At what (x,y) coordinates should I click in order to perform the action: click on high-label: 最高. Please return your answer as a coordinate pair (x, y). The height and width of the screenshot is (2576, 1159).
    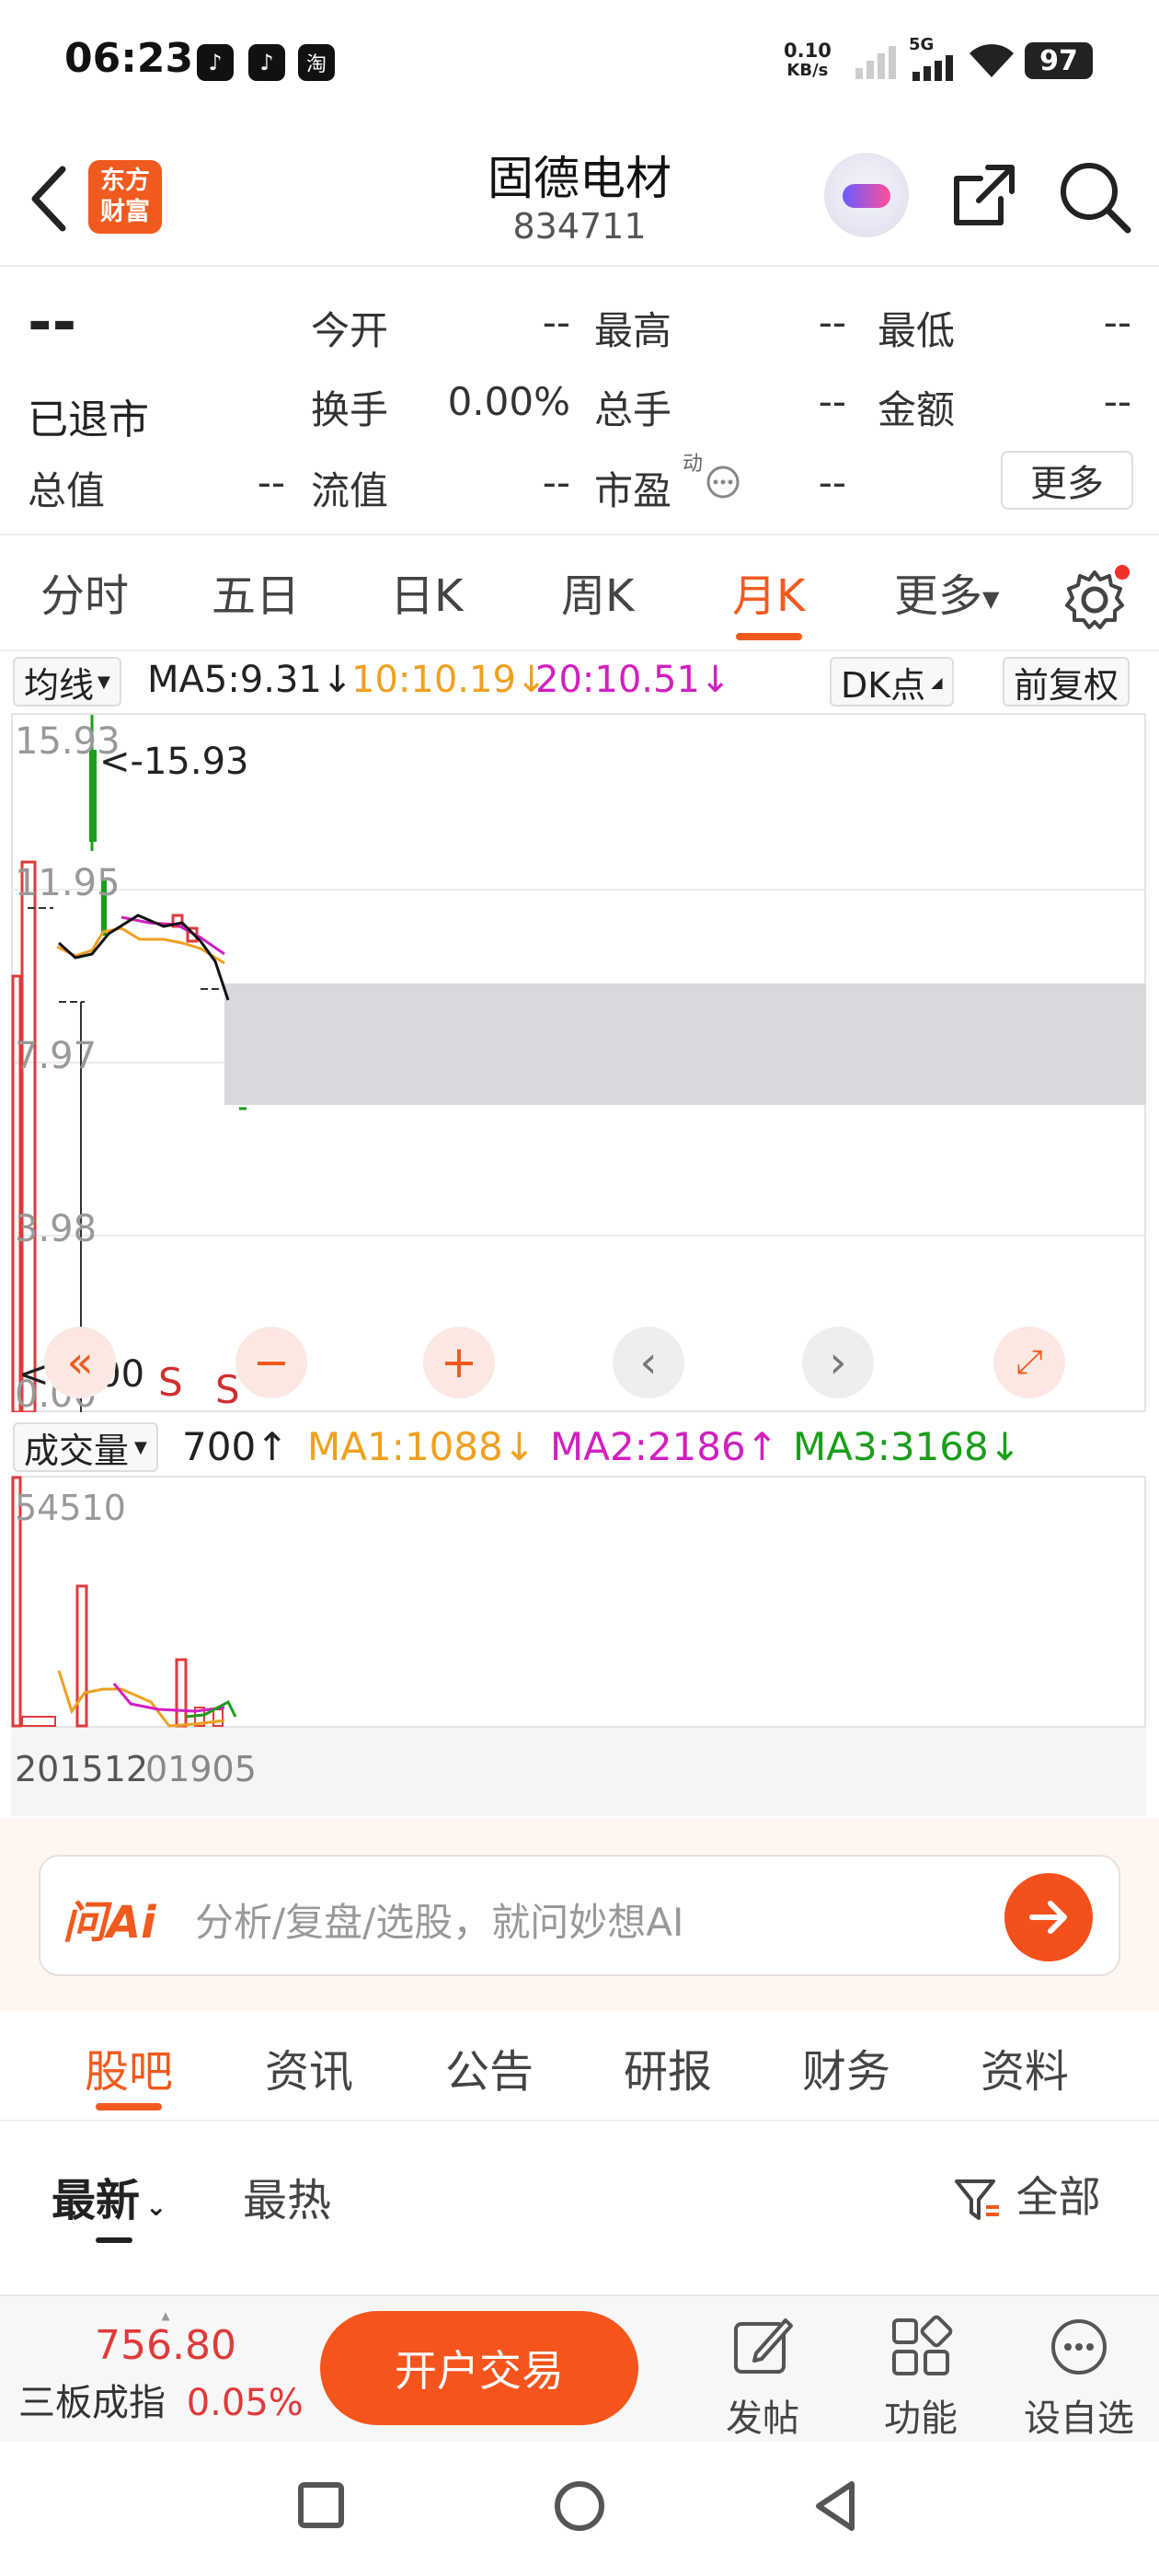
    Looking at the image, I should click on (633, 330).